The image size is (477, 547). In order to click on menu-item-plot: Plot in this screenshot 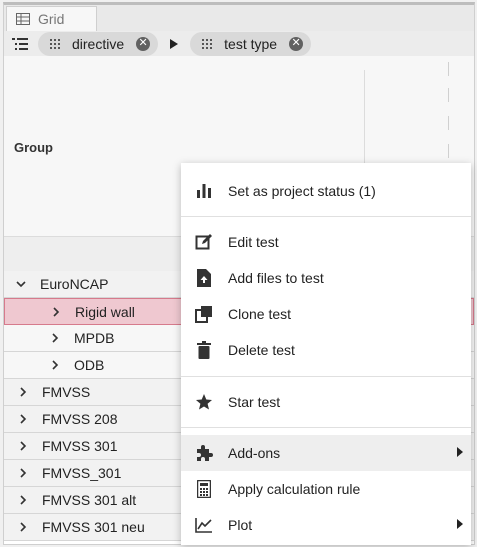, I will do `click(326, 525)`.